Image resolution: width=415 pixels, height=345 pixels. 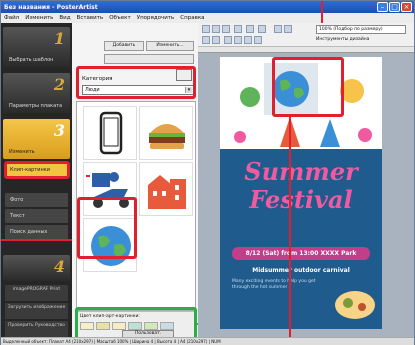 I want to click on step-4: 4, so click(x=36, y=268).